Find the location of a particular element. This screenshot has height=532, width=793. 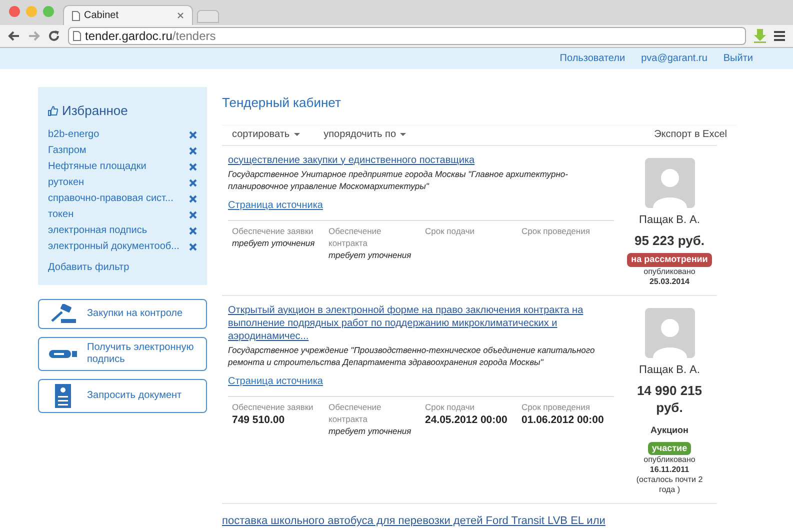

order-dropdown: упорядочить по is located at coordinates (365, 134).